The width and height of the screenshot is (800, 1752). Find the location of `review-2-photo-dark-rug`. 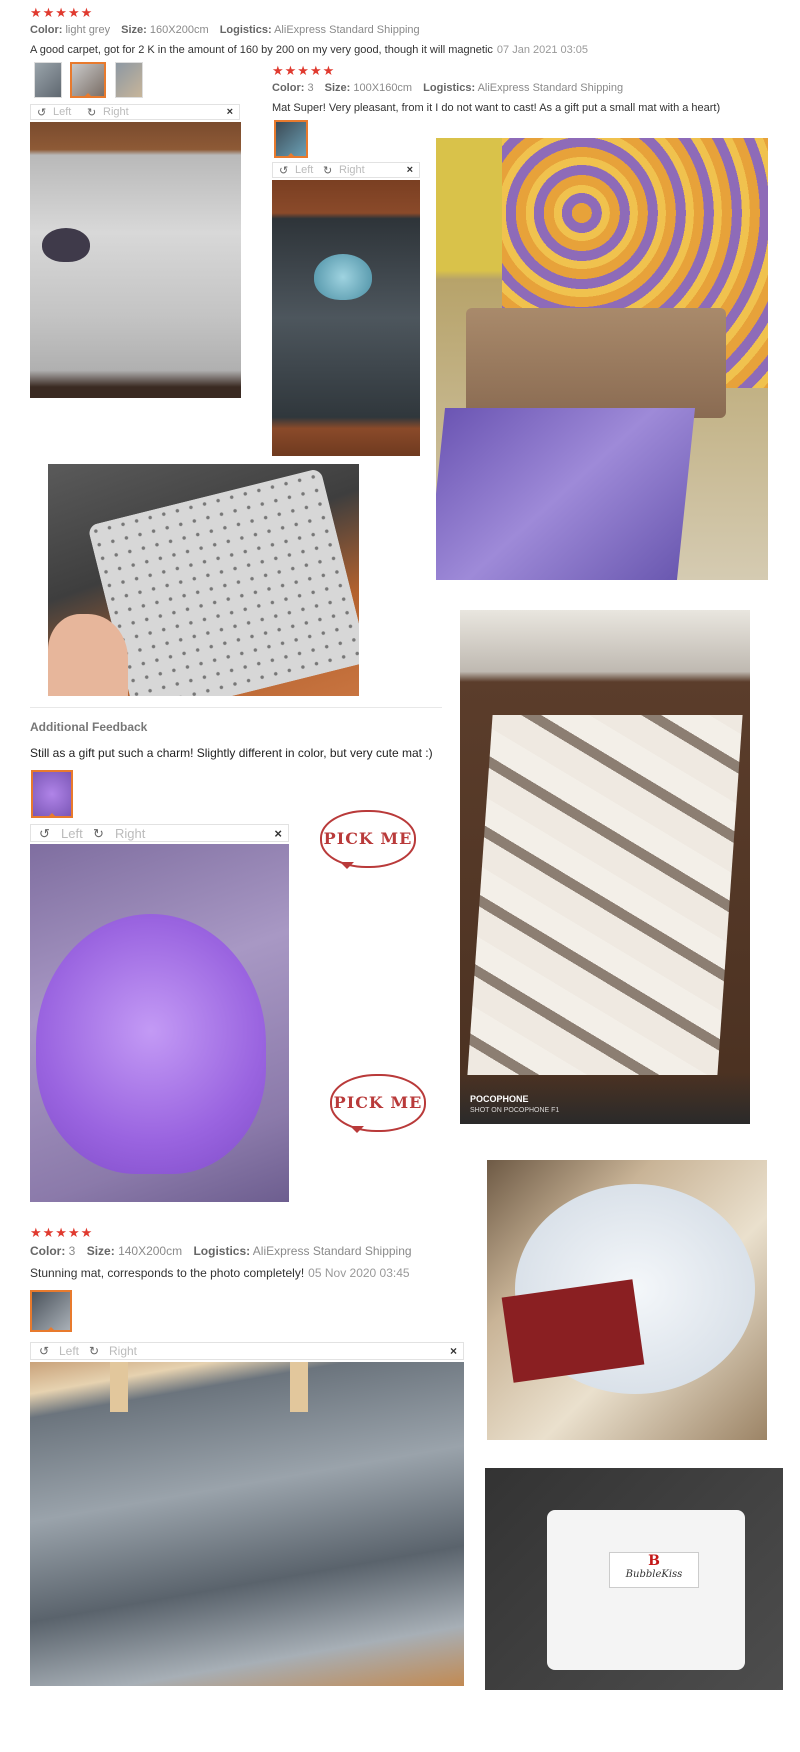

review-2-photo-dark-rug is located at coordinates (346, 318).